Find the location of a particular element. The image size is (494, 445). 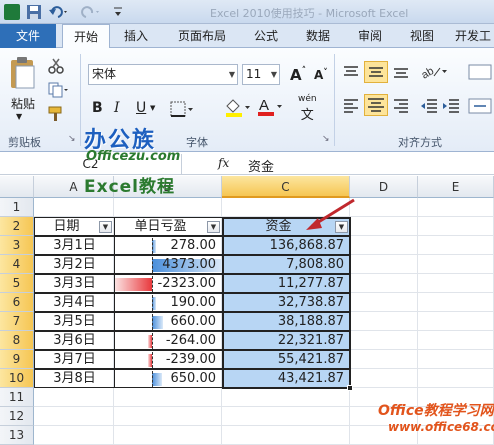

row-header: 5 is located at coordinates (17, 283).